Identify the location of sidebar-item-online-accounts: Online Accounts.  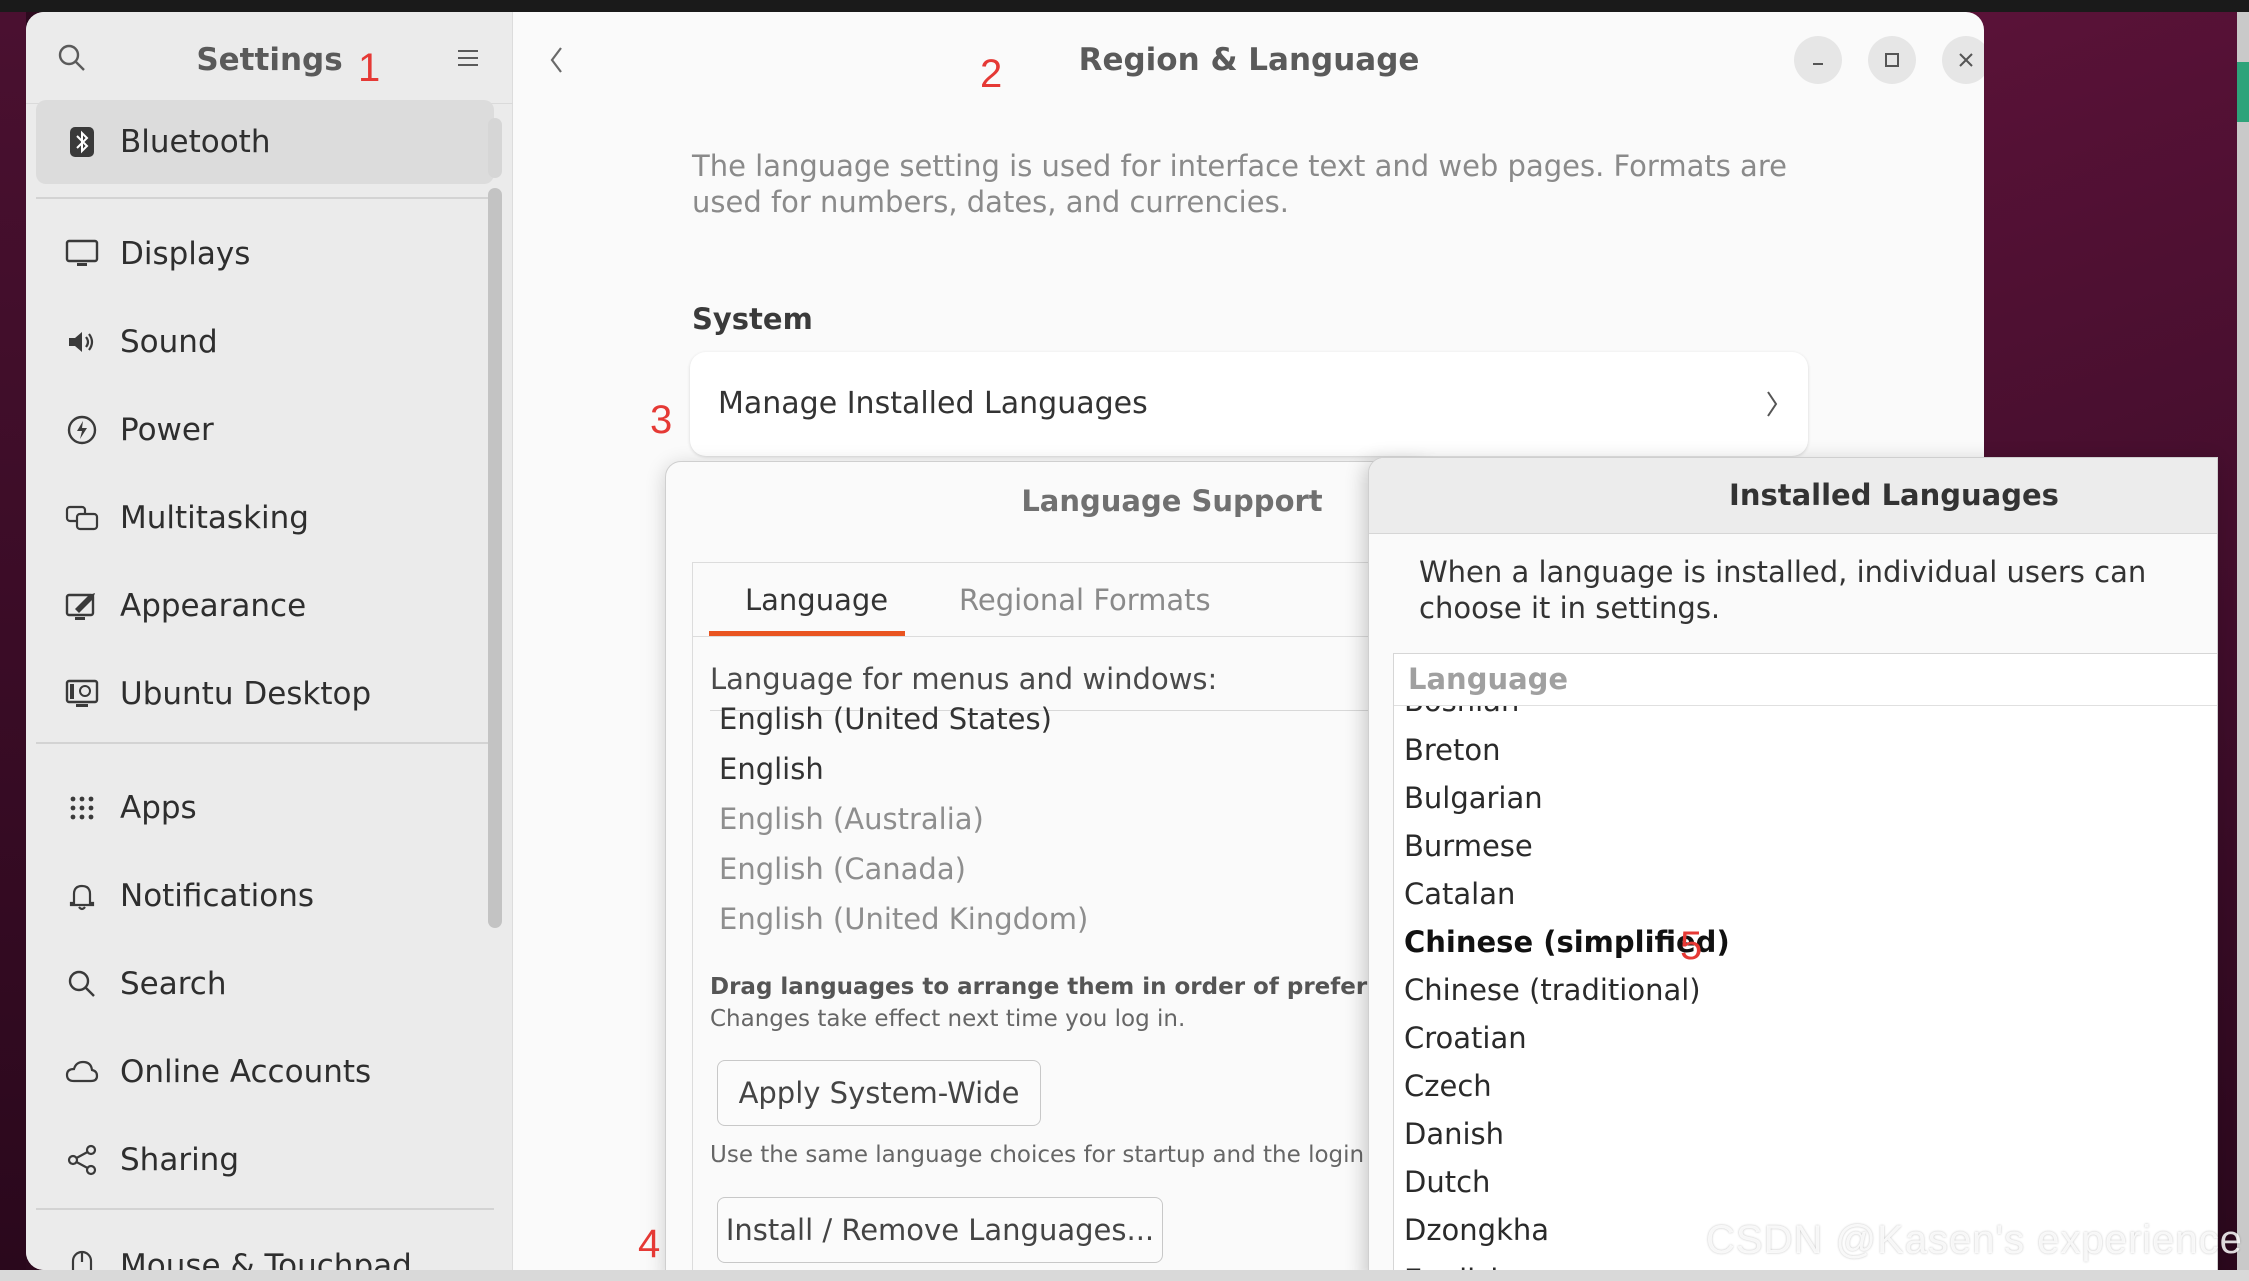
(265, 1072).